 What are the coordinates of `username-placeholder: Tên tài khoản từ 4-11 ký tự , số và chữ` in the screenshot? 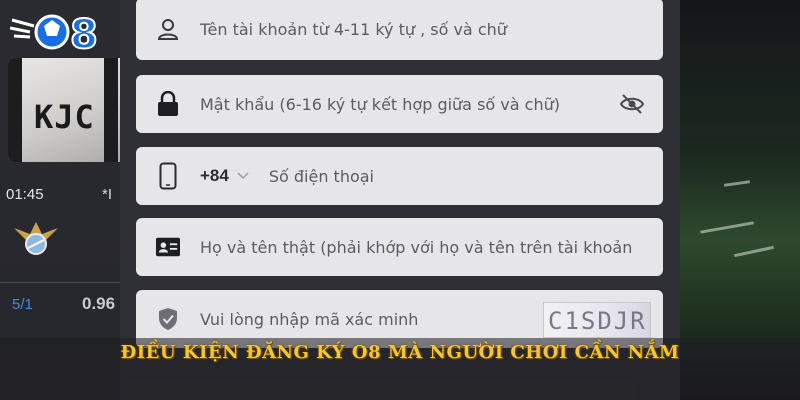 It's located at (353, 29).